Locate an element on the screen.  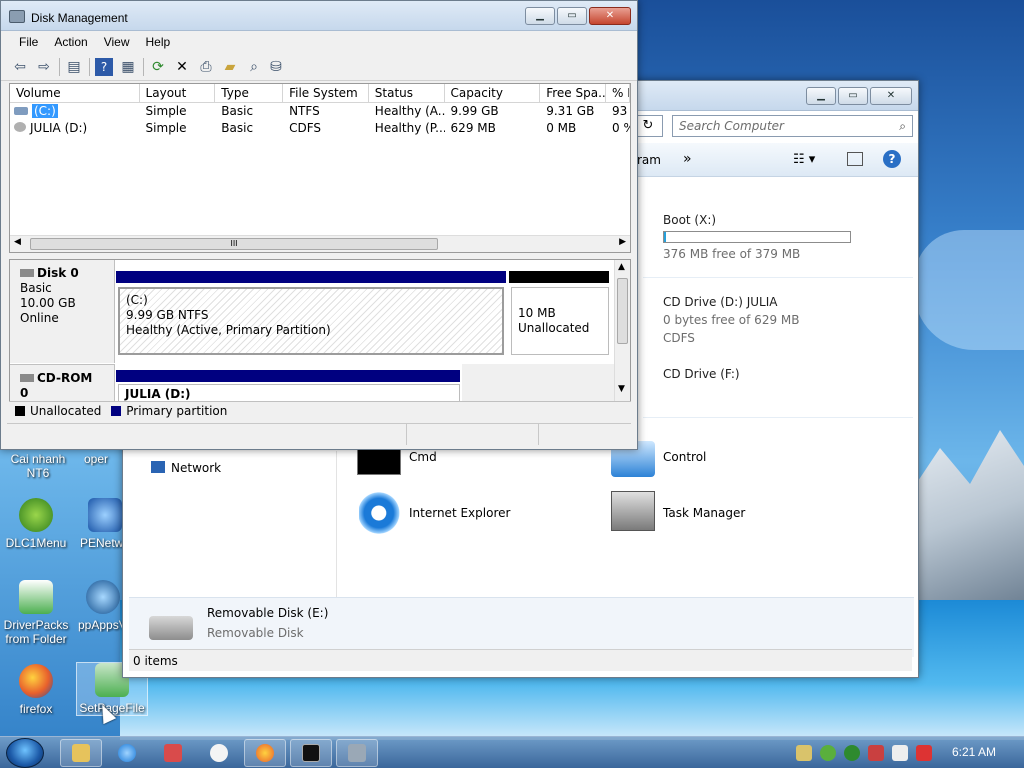
back-arrow-icon: ⇦ is located at coordinates (20, 67).